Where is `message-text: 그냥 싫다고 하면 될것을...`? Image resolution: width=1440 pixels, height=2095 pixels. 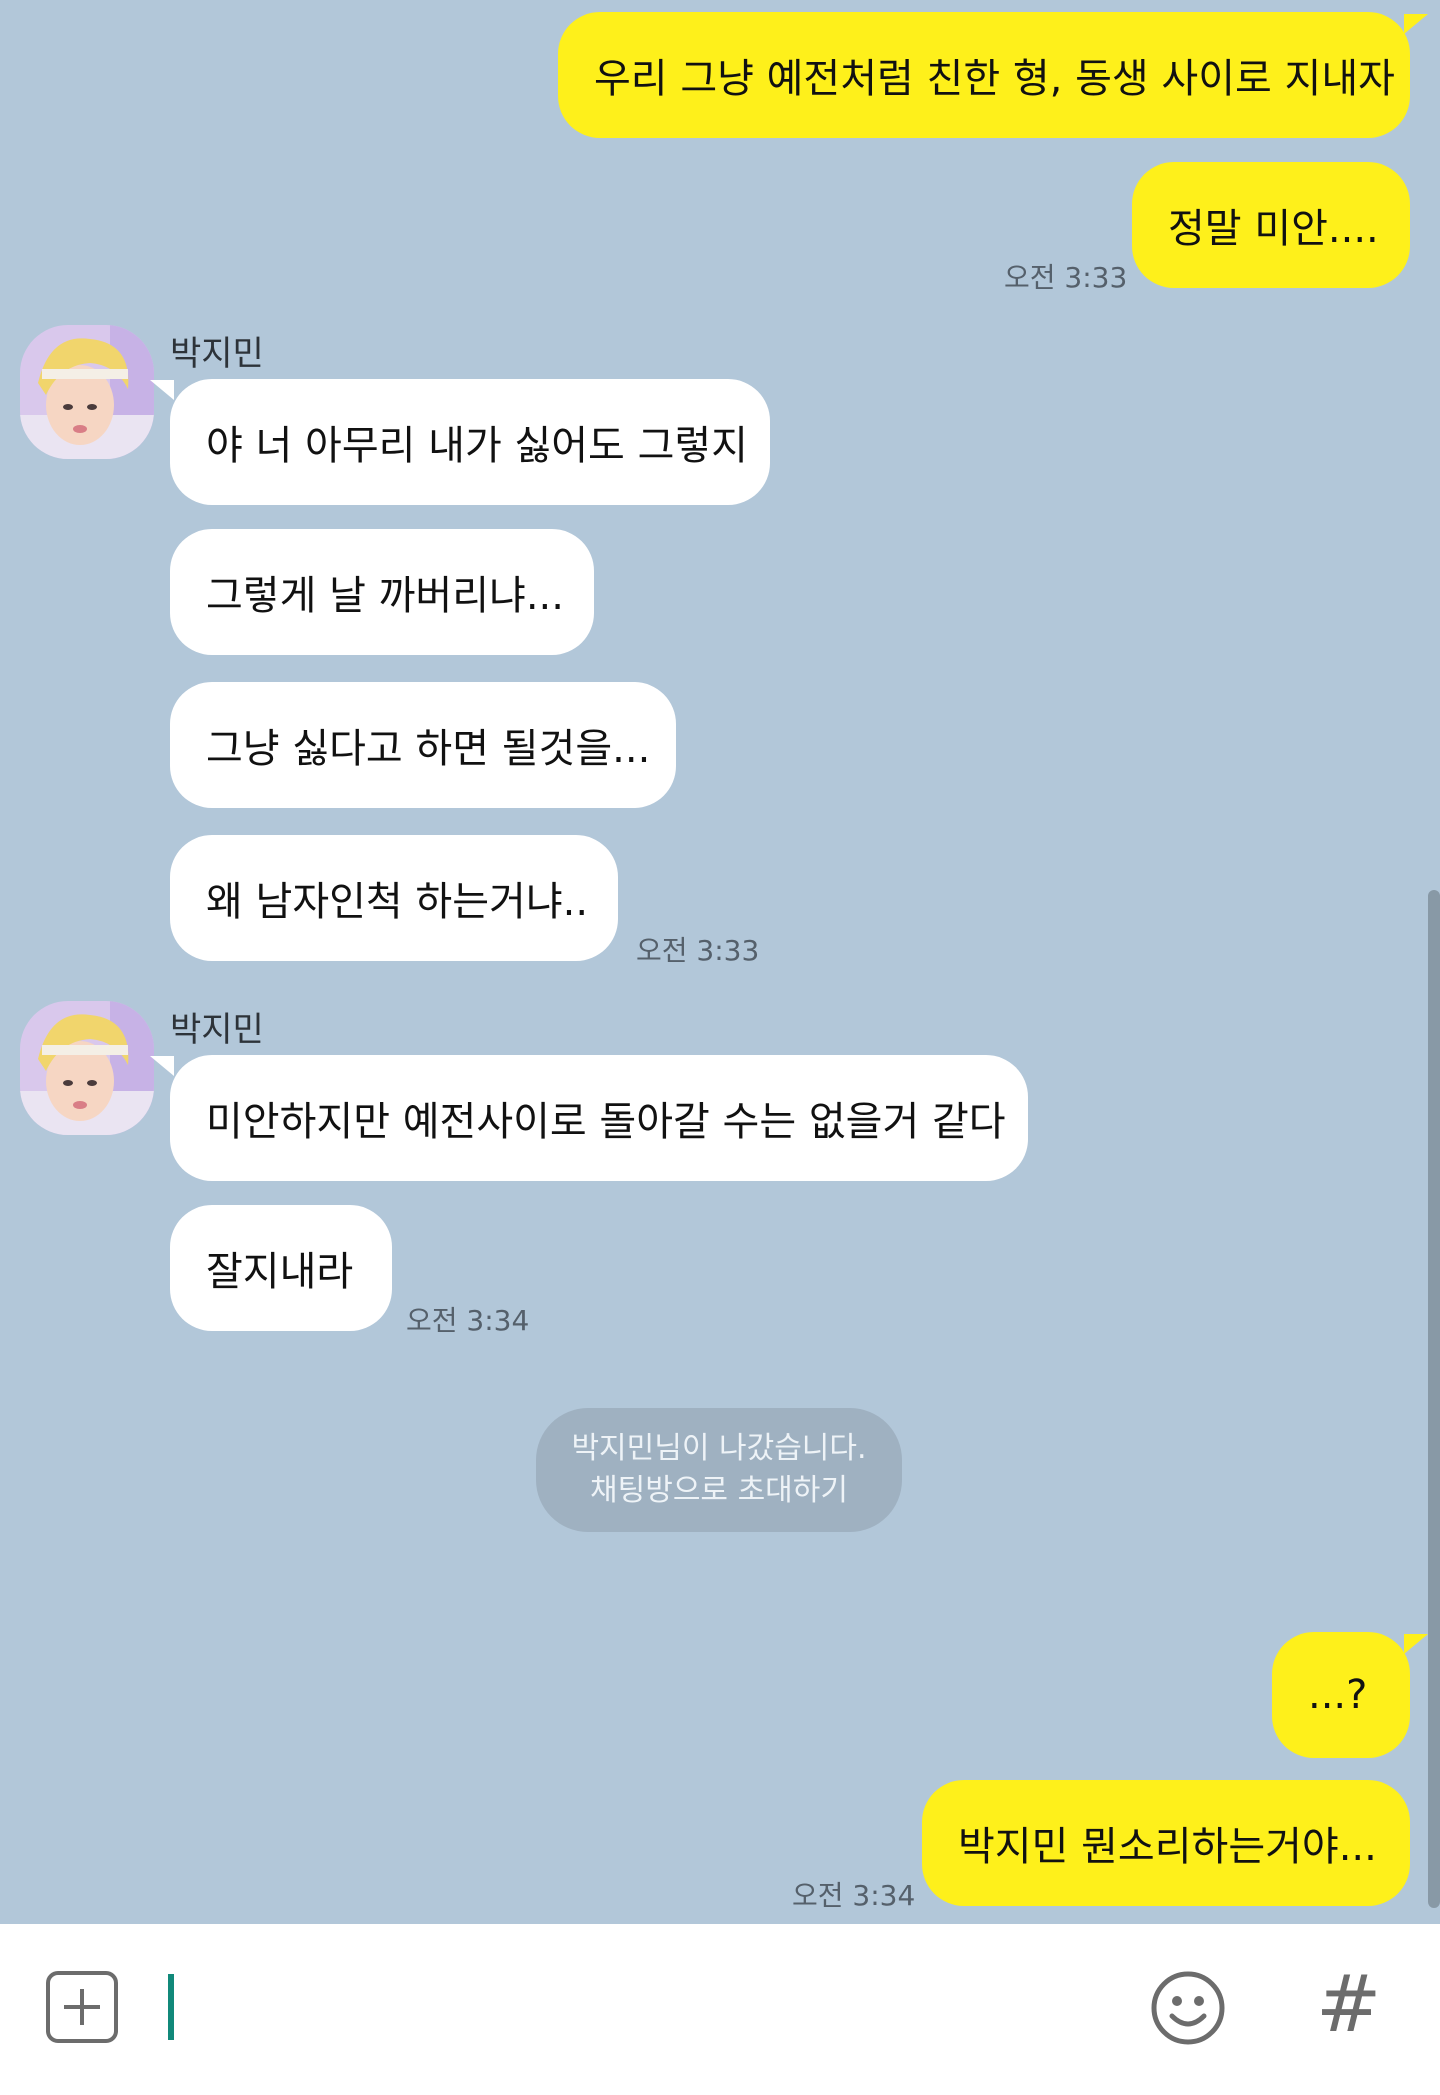 message-text: 그냥 싫다고 하면 될것을... is located at coordinates (428, 749).